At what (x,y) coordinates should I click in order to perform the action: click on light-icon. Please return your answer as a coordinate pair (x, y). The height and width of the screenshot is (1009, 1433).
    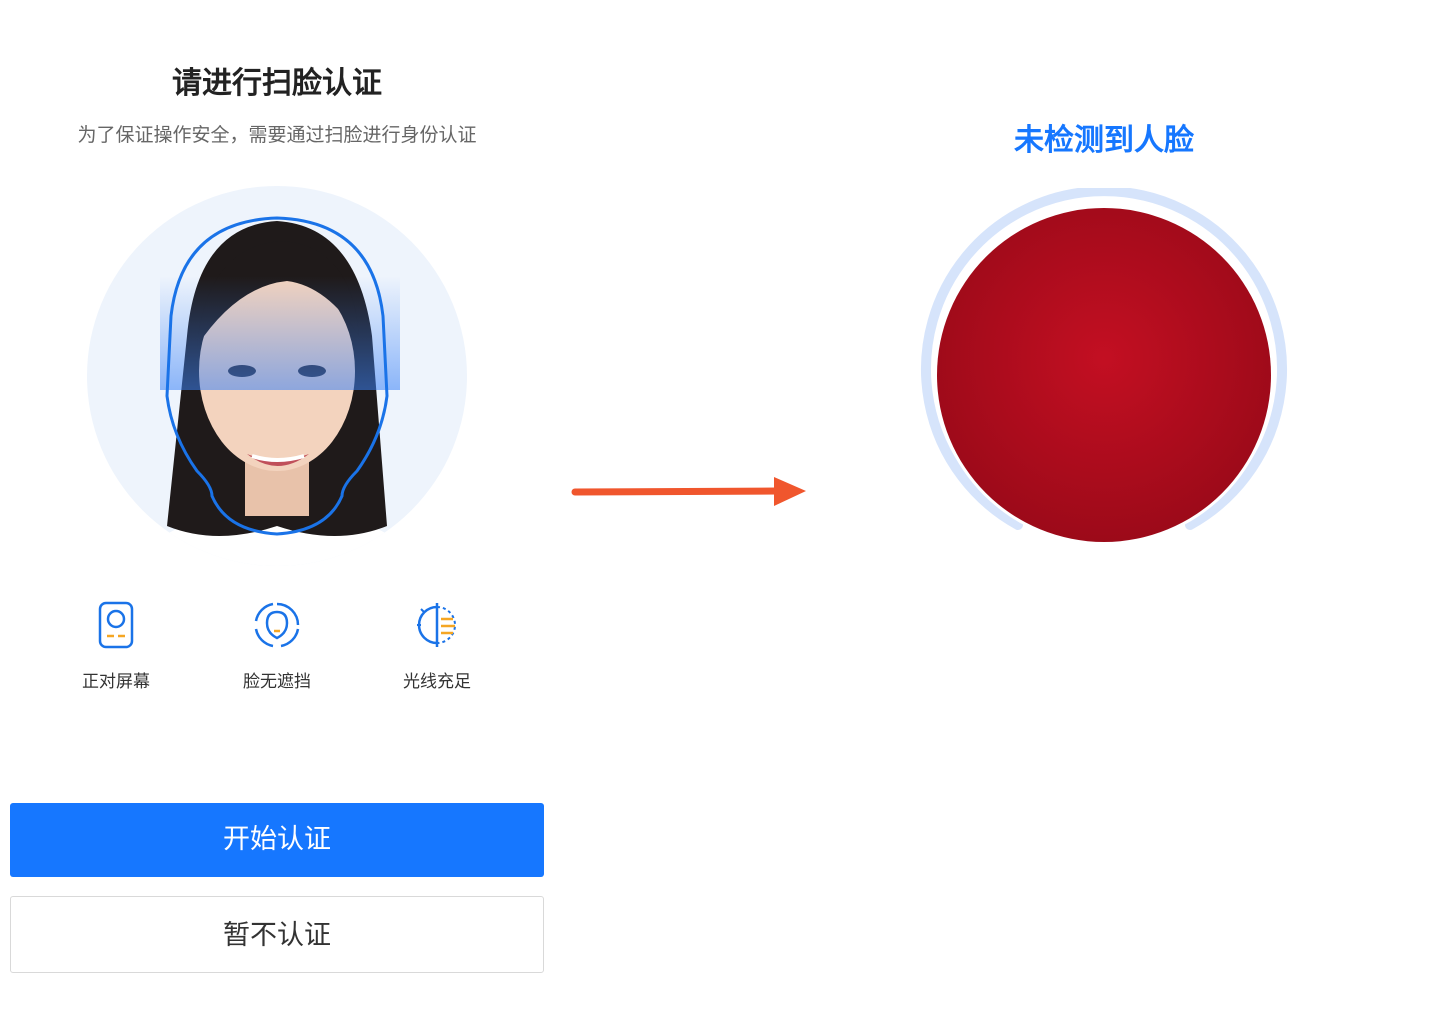
    Looking at the image, I should click on (437, 625).